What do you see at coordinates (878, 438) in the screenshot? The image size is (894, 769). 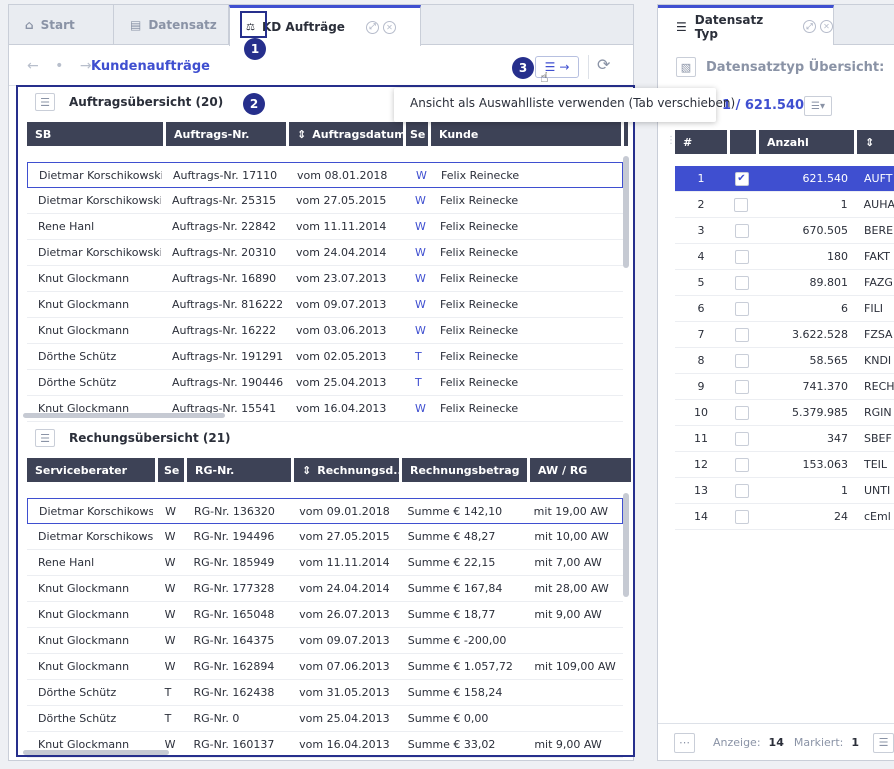 I see `cell-type: SBEF` at bounding box center [878, 438].